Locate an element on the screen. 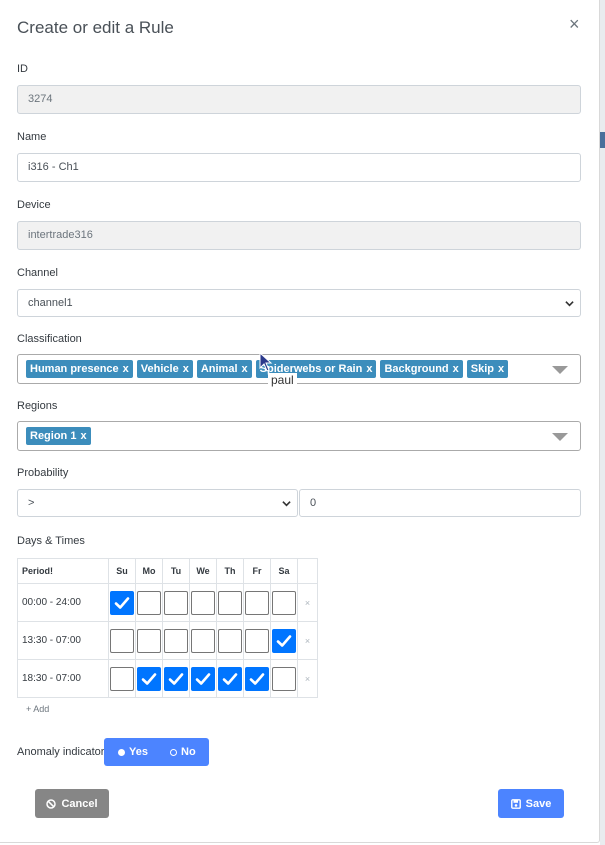 This screenshot has height=845, width=605. schedule-row: 13:30 - 07:00 × is located at coordinates (167, 640).